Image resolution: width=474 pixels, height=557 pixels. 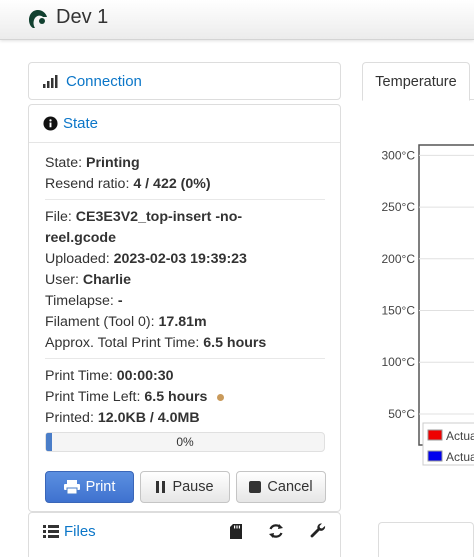 I want to click on file-value-1: CE3E3V2_top-insert -no-, so click(x=159, y=217).